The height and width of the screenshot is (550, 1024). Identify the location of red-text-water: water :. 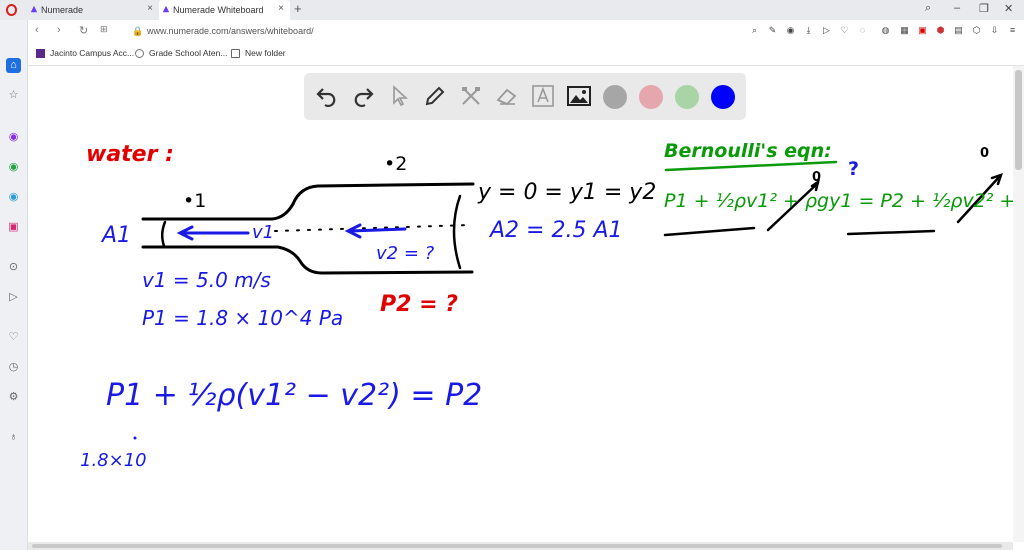
(130, 154).